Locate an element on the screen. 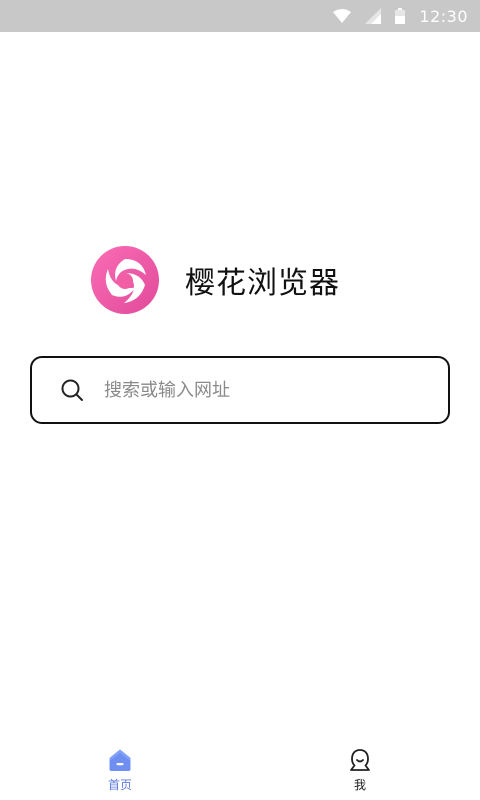 The height and width of the screenshot is (800, 480). nav-item-home: 首页 is located at coordinates (120, 770).